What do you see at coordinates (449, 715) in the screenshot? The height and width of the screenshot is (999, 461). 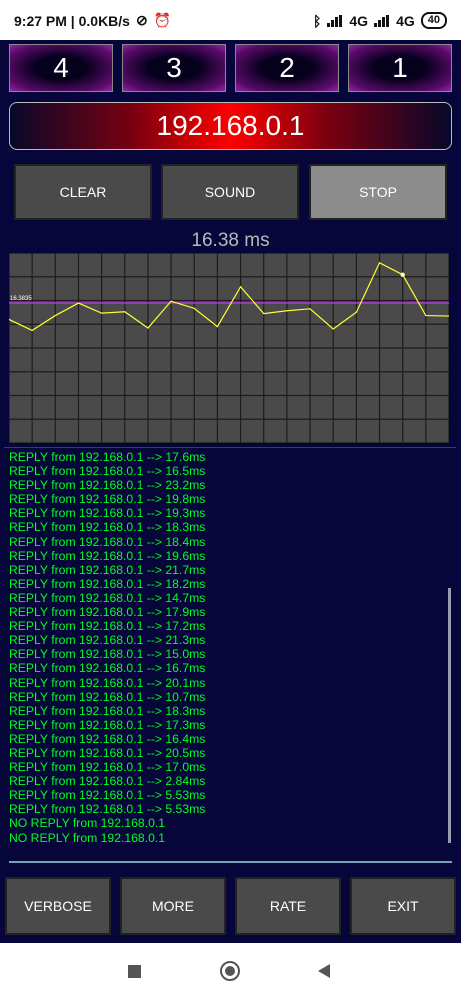 I see `log-scrollbar` at bounding box center [449, 715].